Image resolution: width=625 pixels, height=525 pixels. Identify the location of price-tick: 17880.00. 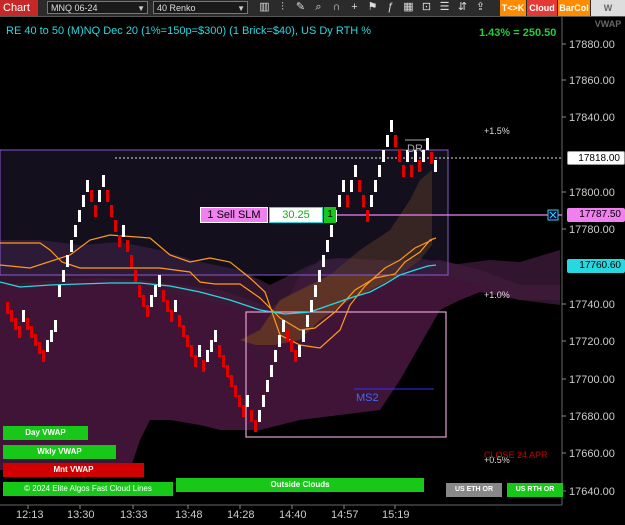
(592, 45).